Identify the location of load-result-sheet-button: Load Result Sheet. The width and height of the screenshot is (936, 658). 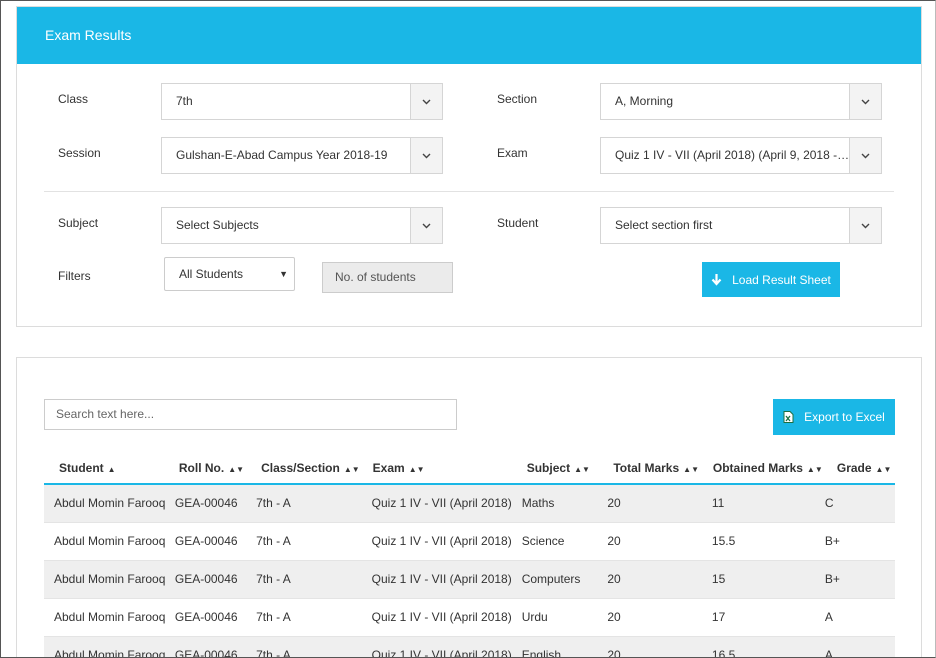
(771, 279).